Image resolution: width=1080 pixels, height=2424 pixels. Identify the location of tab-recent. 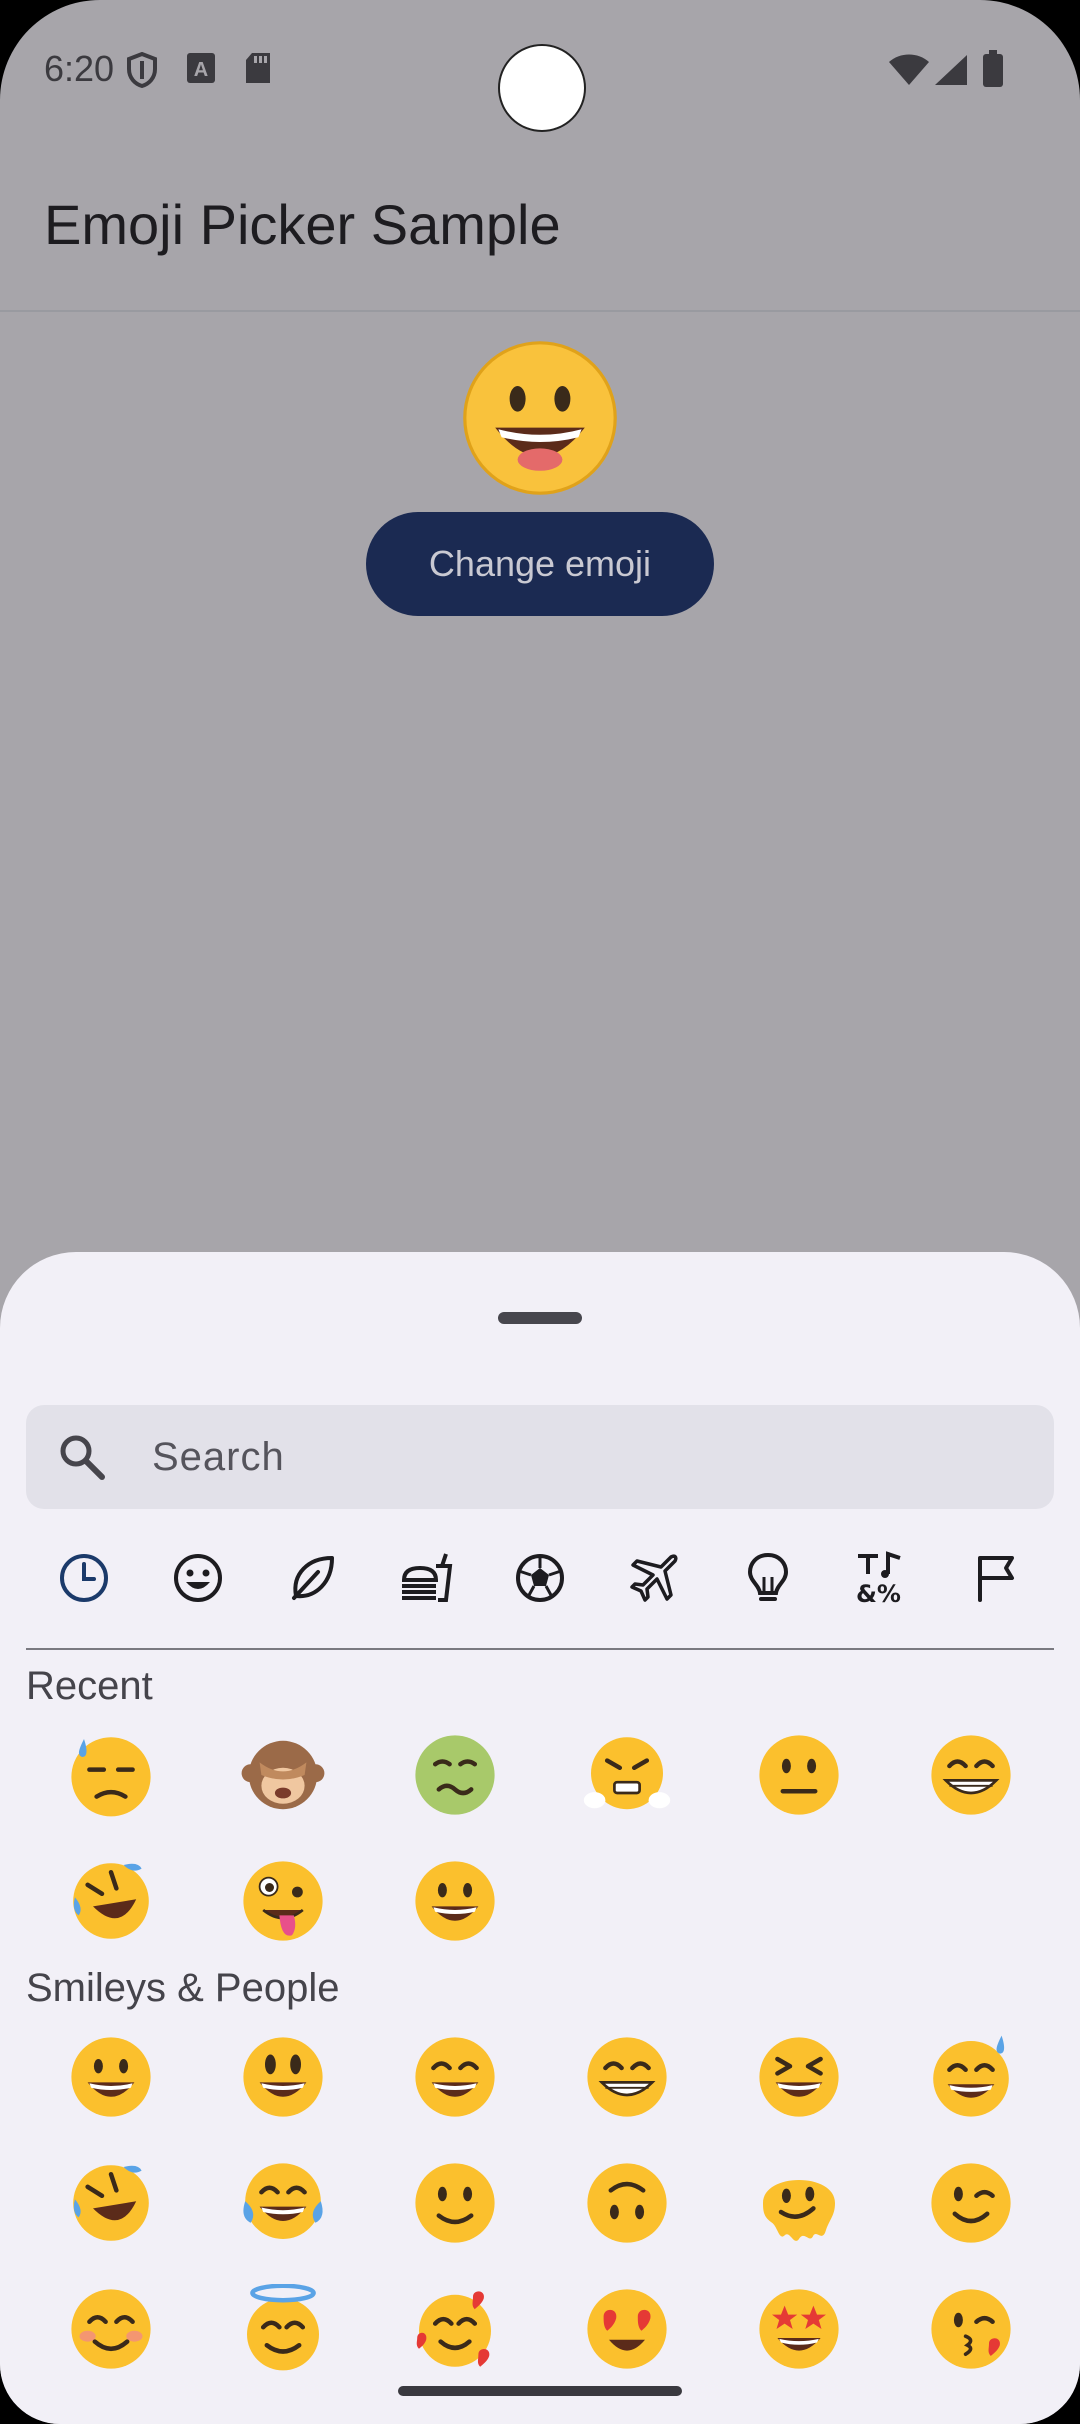
(84, 1580).